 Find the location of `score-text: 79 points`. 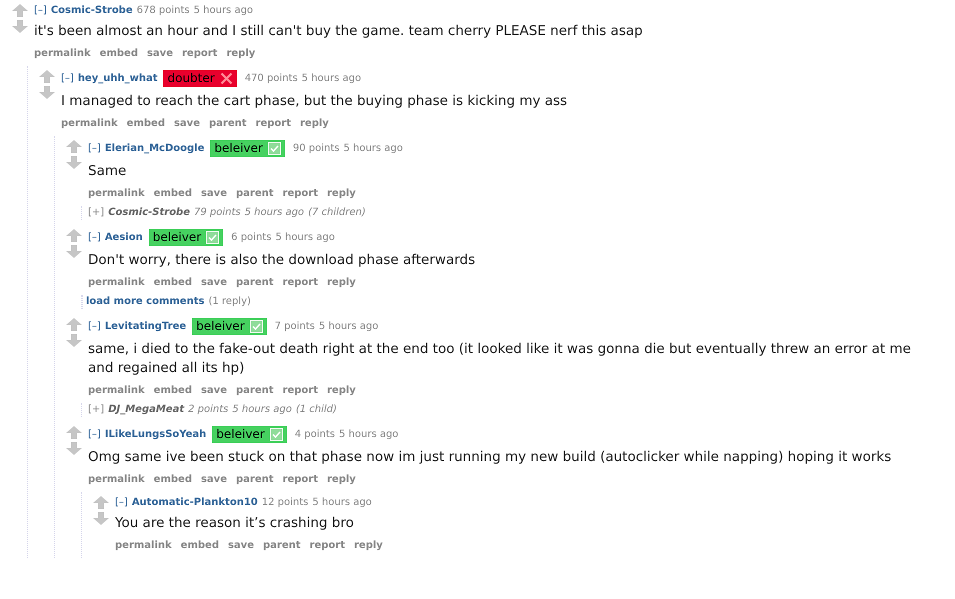

score-text: 79 points is located at coordinates (217, 213).